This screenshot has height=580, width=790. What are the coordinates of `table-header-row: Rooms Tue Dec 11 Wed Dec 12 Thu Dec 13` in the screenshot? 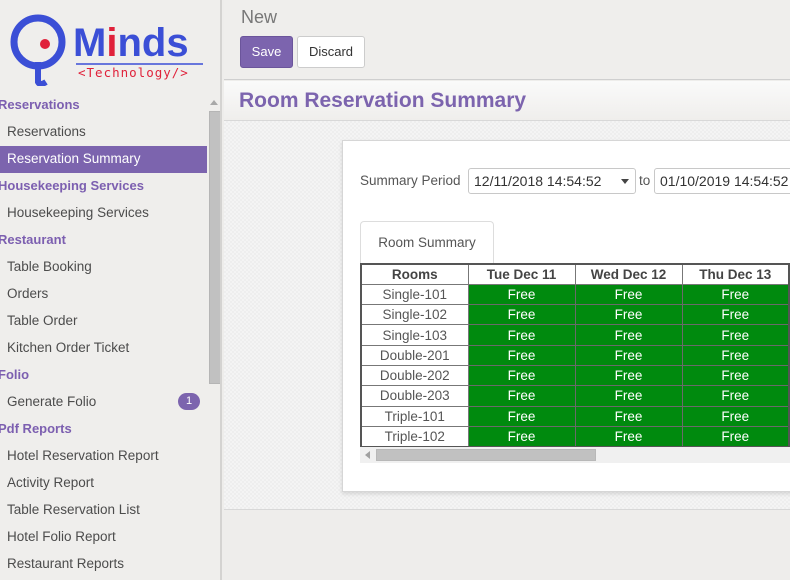 It's located at (575, 274).